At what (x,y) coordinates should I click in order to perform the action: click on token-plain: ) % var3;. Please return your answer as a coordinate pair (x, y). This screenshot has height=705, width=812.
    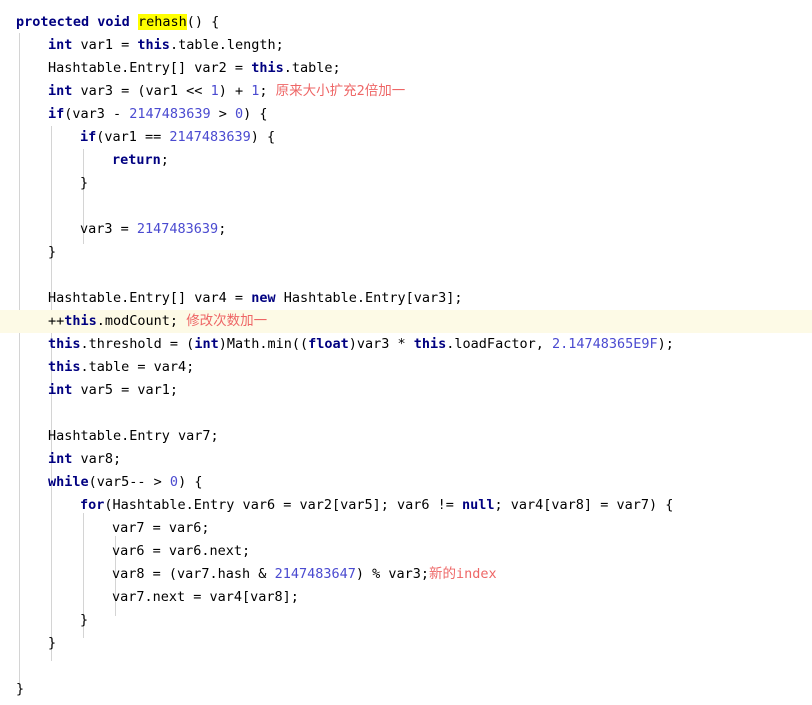
    Looking at the image, I should click on (392, 574).